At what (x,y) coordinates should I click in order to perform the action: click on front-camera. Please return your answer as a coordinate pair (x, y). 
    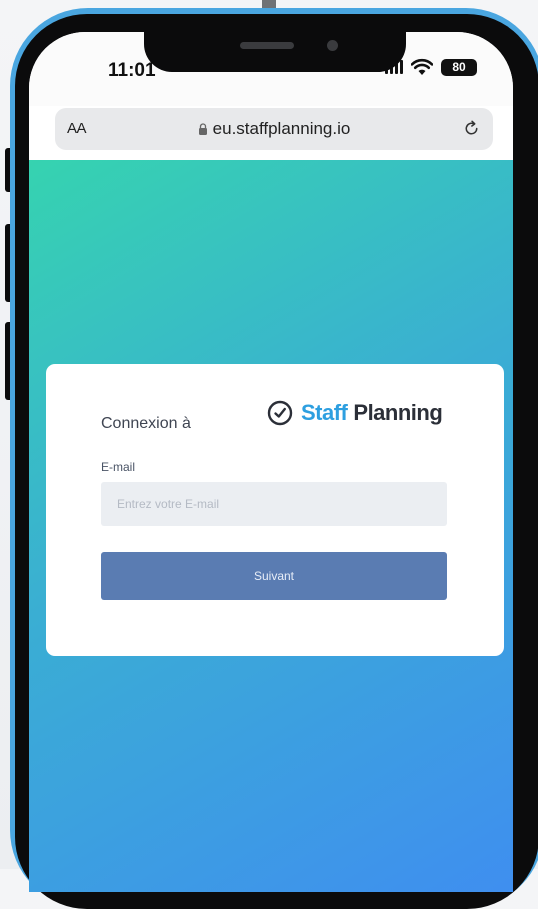
    Looking at the image, I should click on (332, 45).